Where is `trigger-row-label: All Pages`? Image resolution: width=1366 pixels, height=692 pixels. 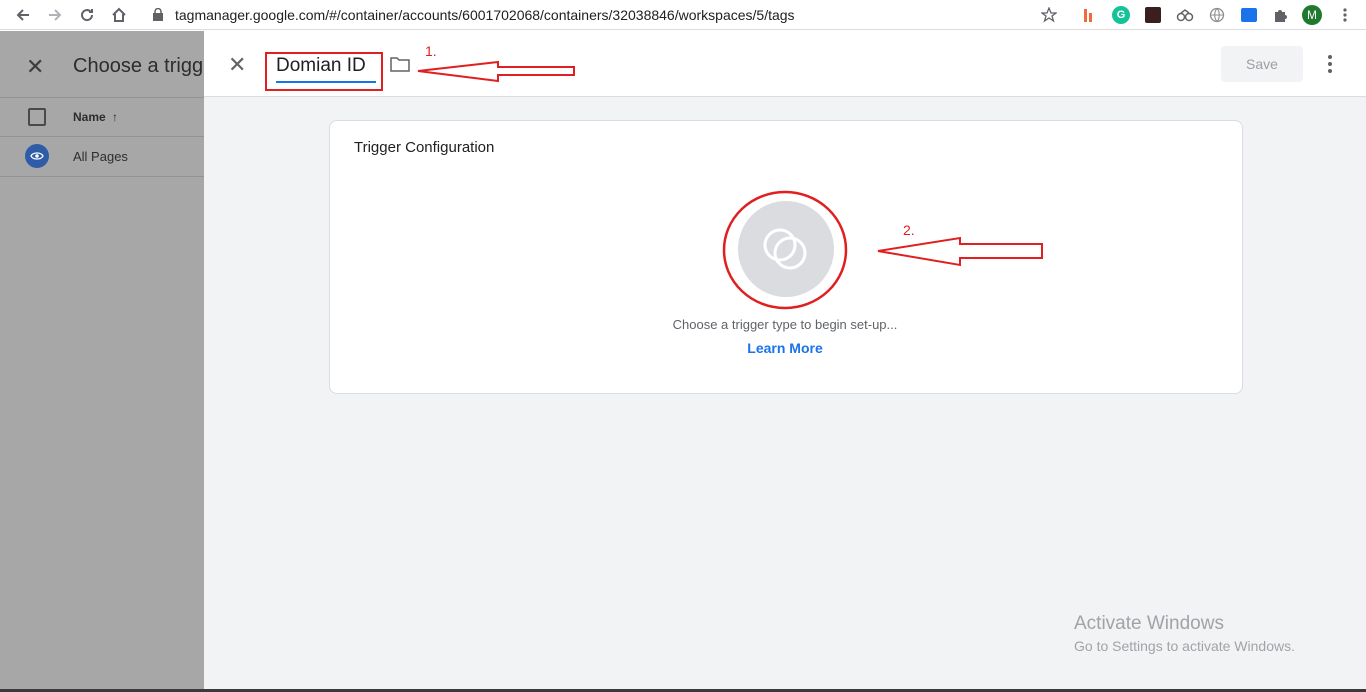
trigger-row-label: All Pages is located at coordinates (100, 156).